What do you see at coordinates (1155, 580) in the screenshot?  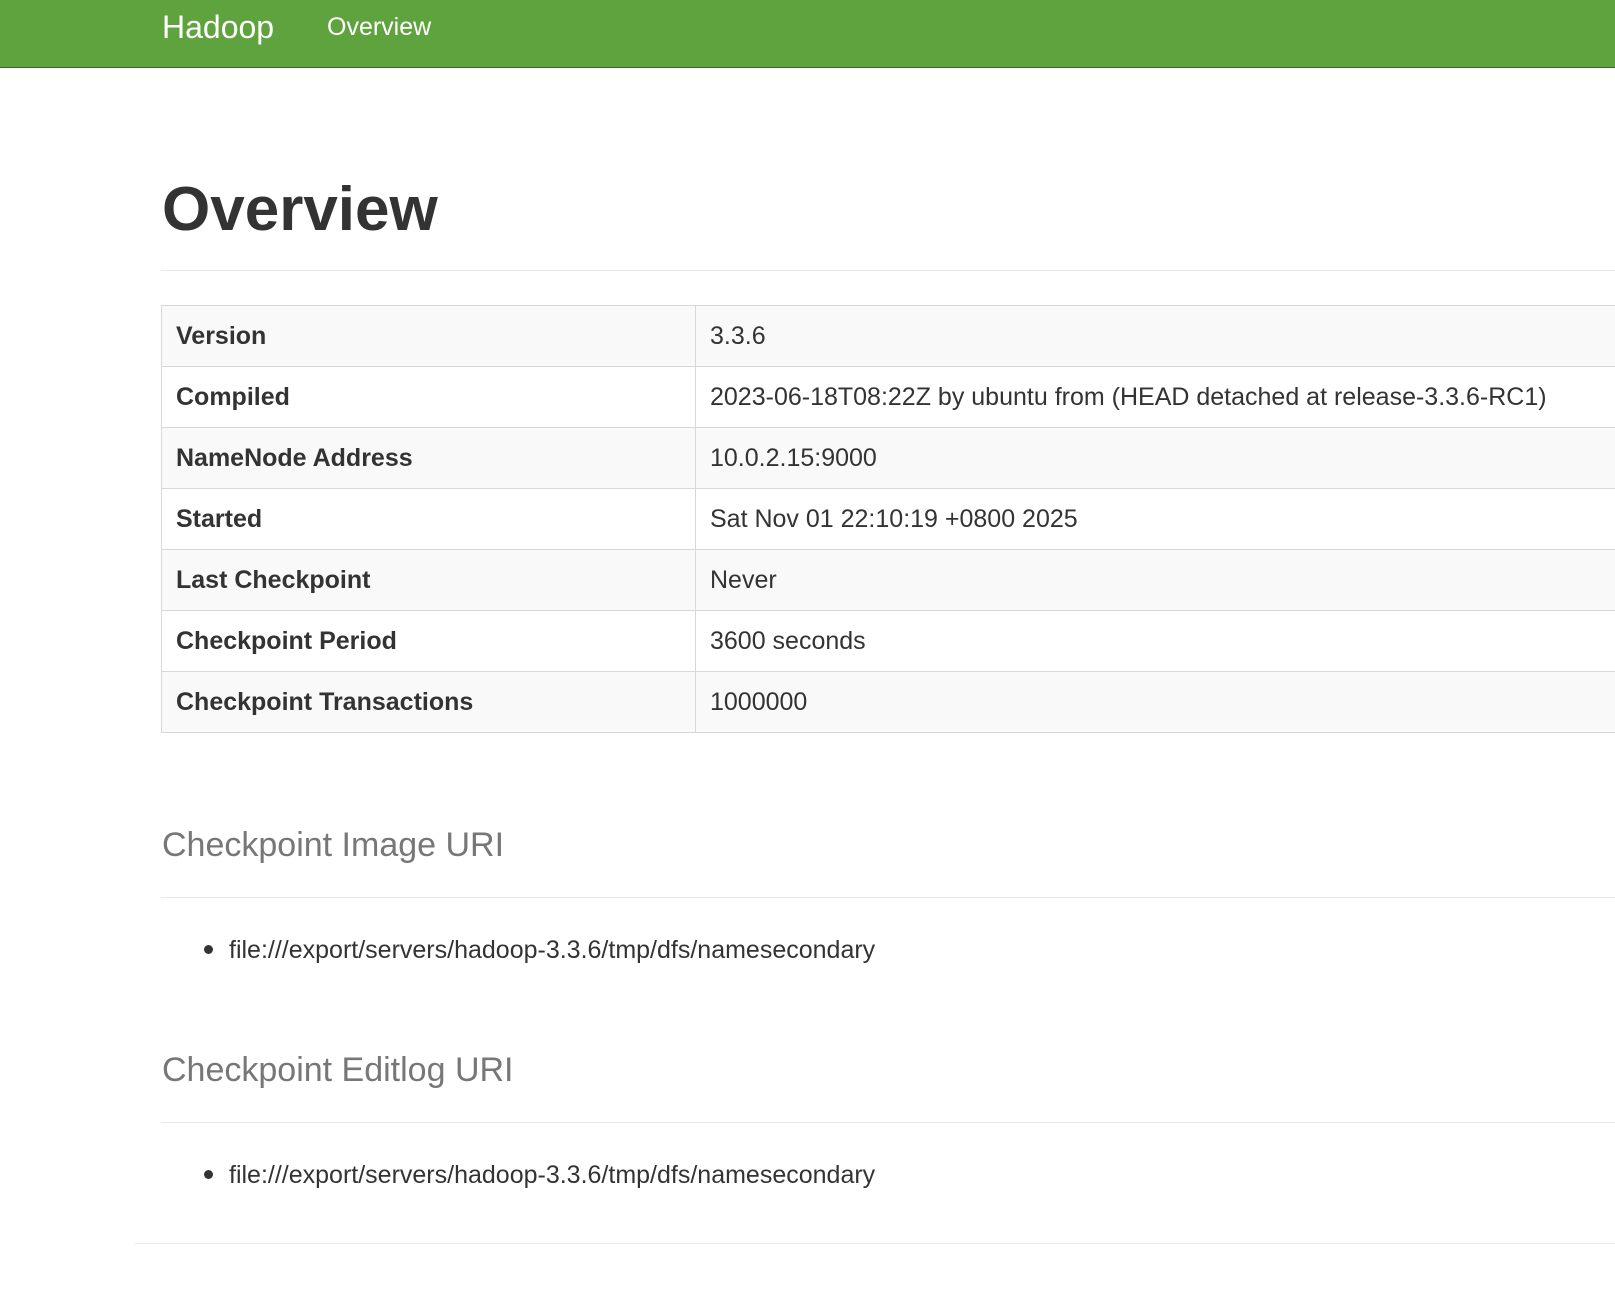 I see `row-value: Never` at bounding box center [1155, 580].